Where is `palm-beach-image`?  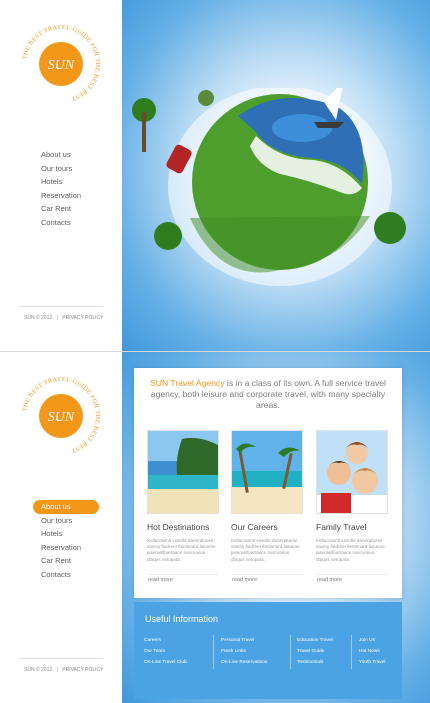 palm-beach-image is located at coordinates (267, 472).